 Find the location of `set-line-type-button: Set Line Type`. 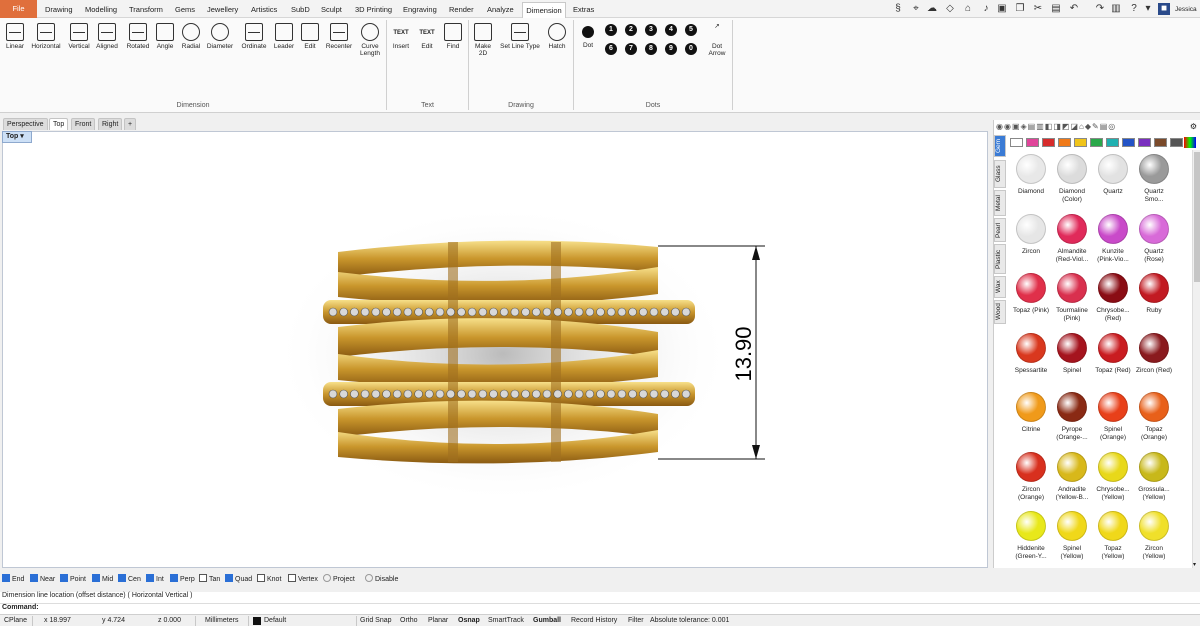

set-line-type-button: Set Line Type is located at coordinates (520, 36).